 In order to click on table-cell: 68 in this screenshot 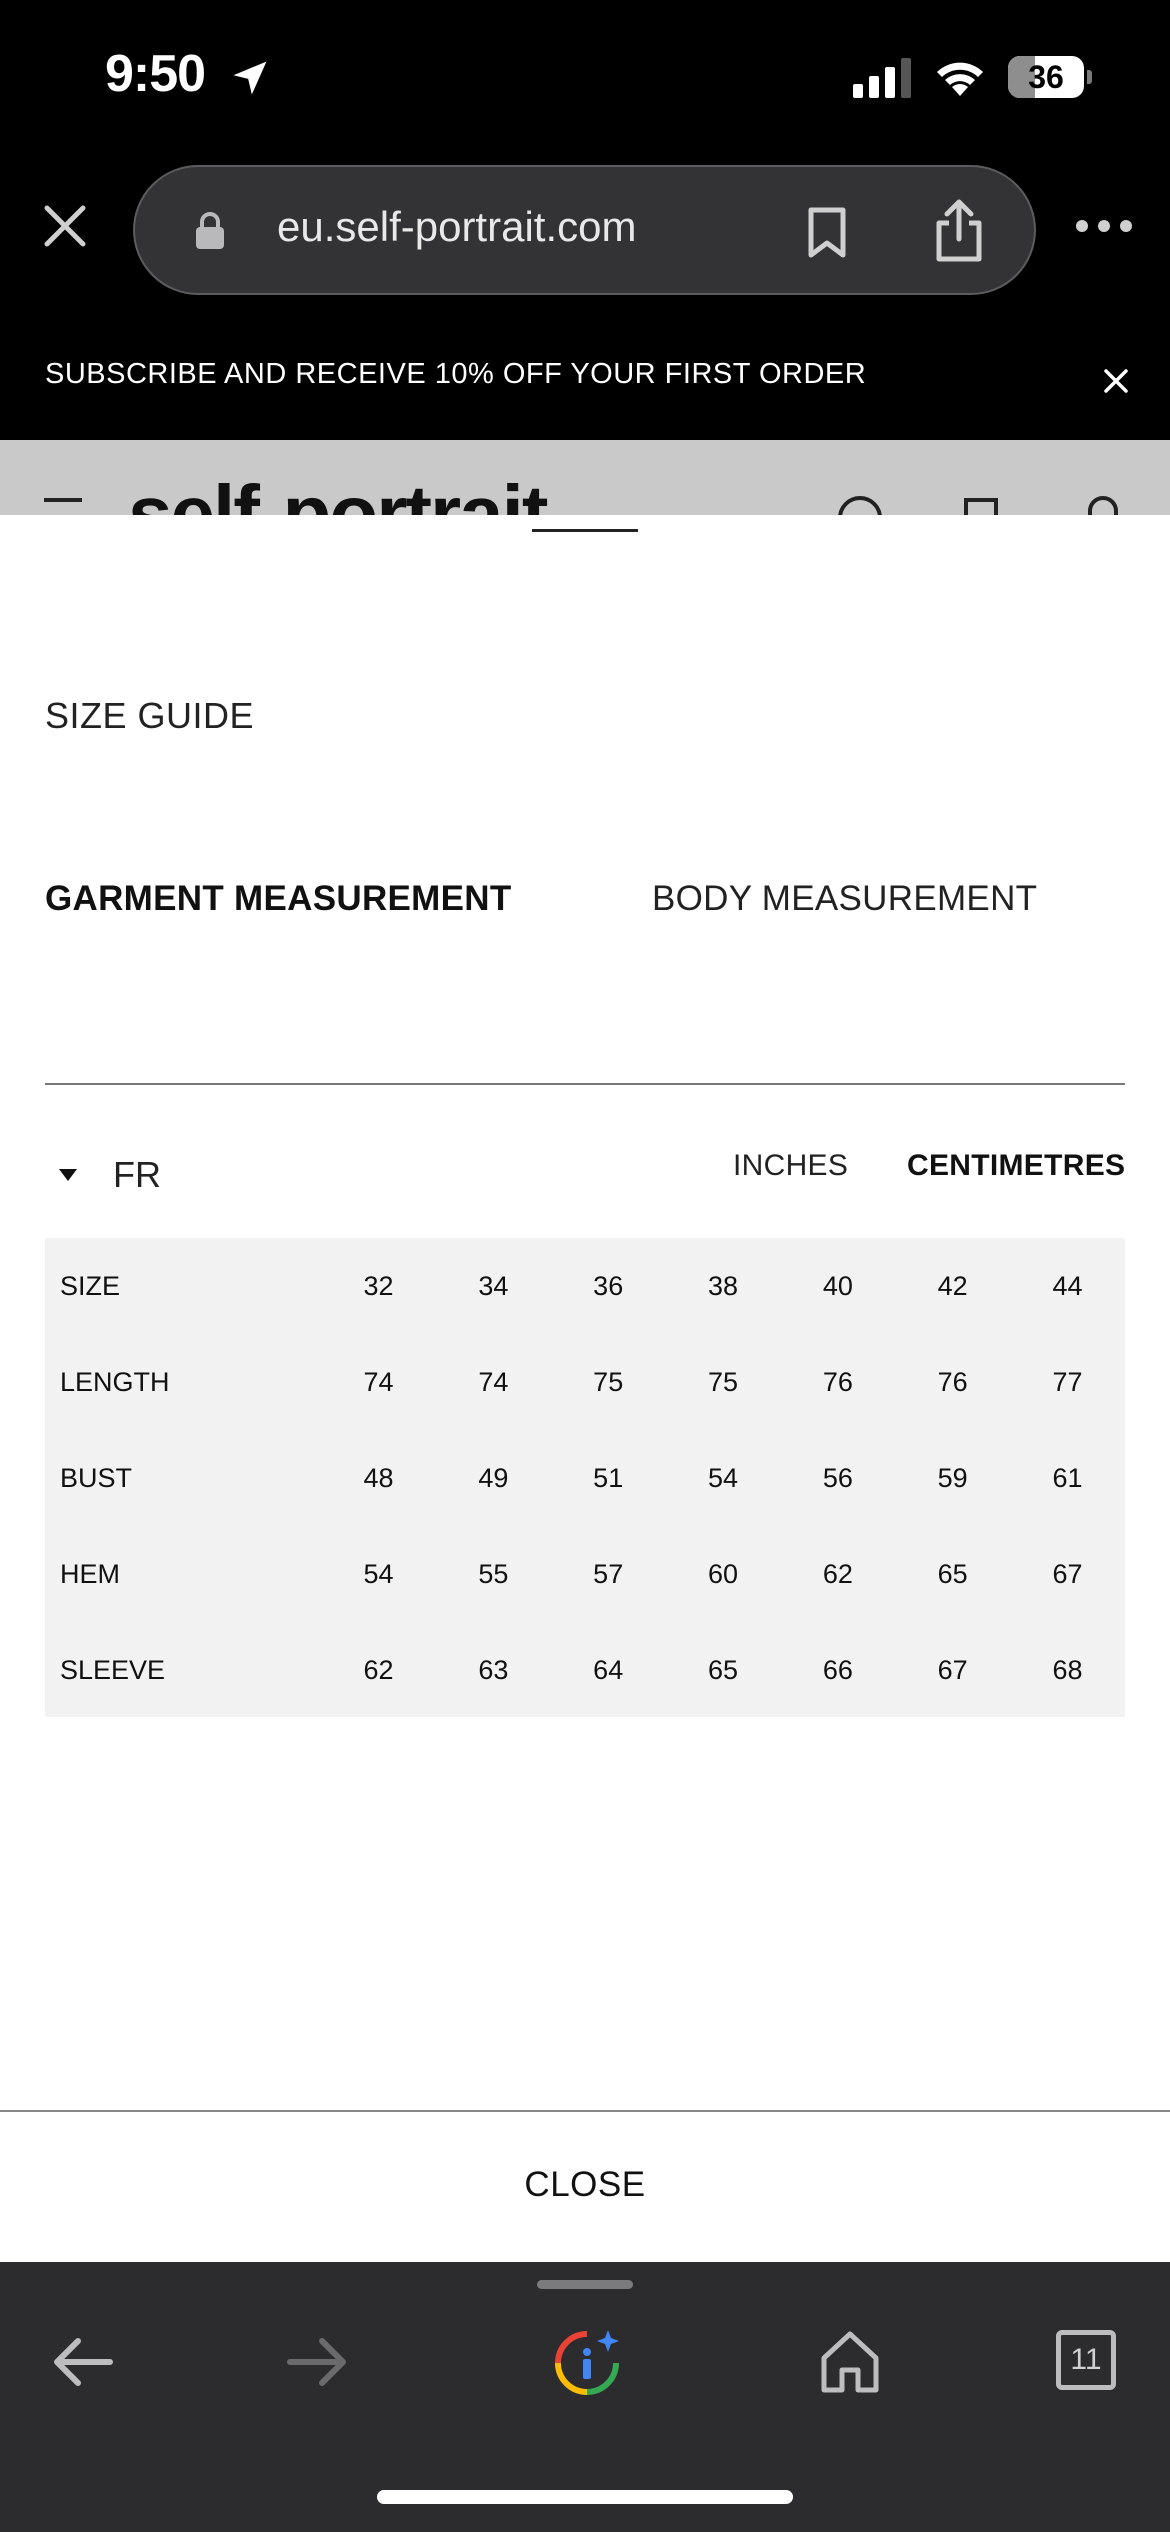, I will do `click(1067, 1669)`.